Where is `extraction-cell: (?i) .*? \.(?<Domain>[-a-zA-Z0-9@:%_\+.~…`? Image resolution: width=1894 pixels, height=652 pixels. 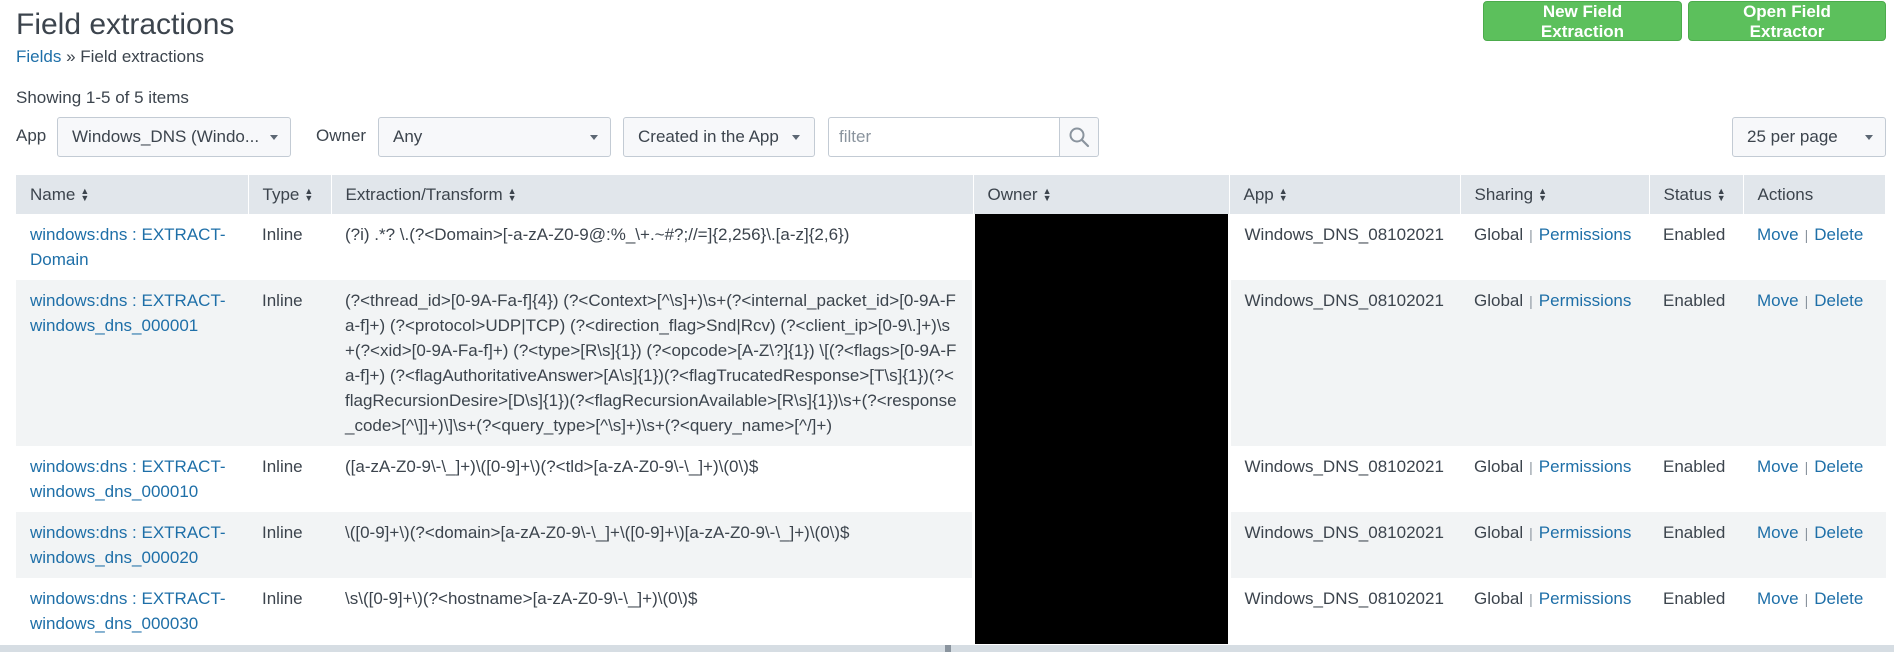 extraction-cell: (?i) .*? \.(?<Domain>[-a-zA-Z0-9@:%_\+.~… is located at coordinates (597, 234).